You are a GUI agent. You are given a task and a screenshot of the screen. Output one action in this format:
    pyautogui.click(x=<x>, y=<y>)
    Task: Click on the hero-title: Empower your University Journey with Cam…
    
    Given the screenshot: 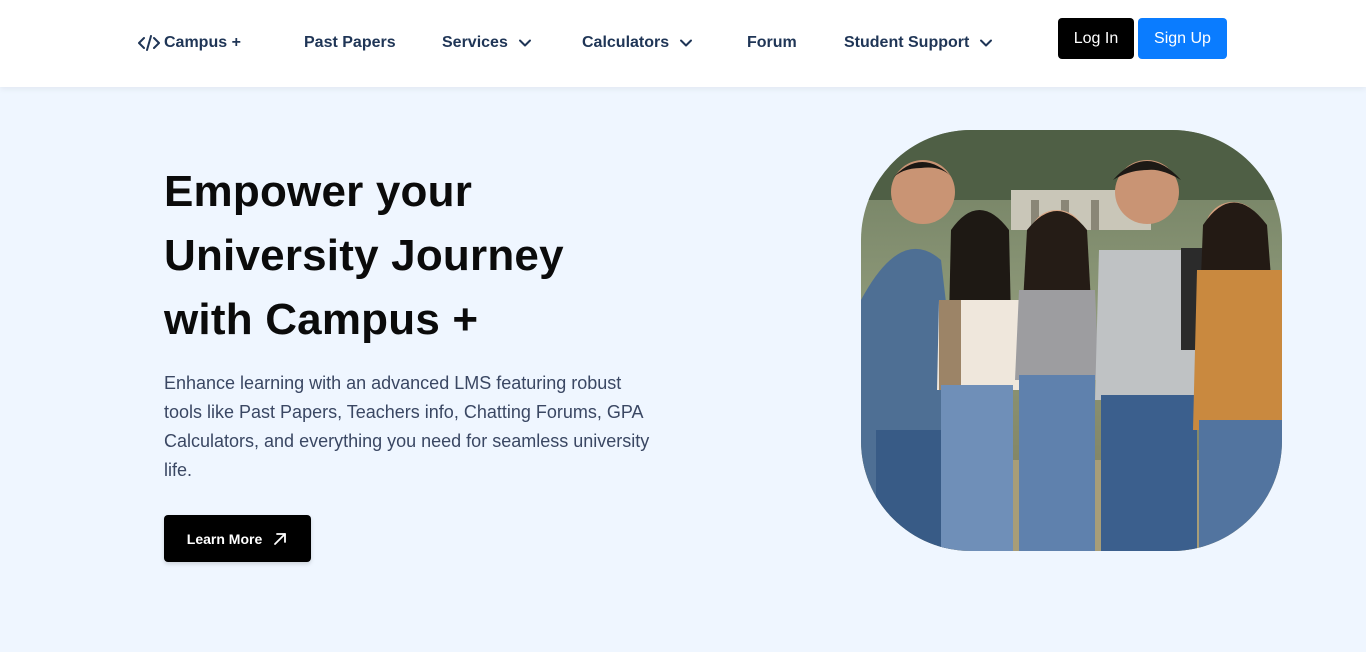 What is the action you would take?
    pyautogui.click(x=404, y=256)
    